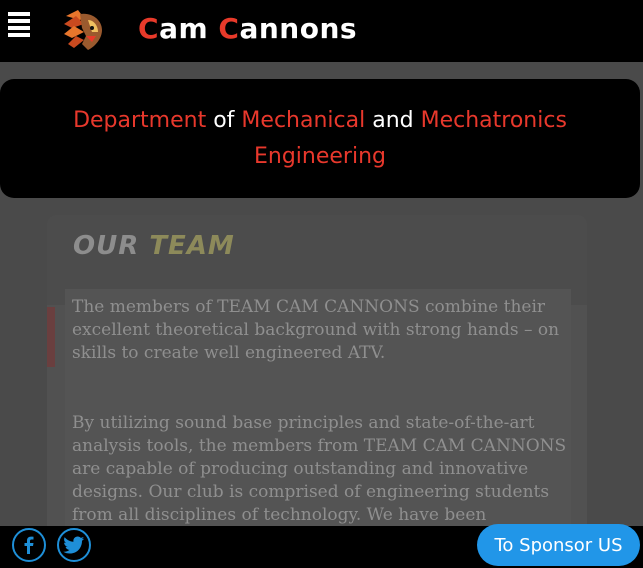 Image resolution: width=643 pixels, height=568 pixels. I want to click on sponsor-button: To Sponsor US, so click(558, 545).